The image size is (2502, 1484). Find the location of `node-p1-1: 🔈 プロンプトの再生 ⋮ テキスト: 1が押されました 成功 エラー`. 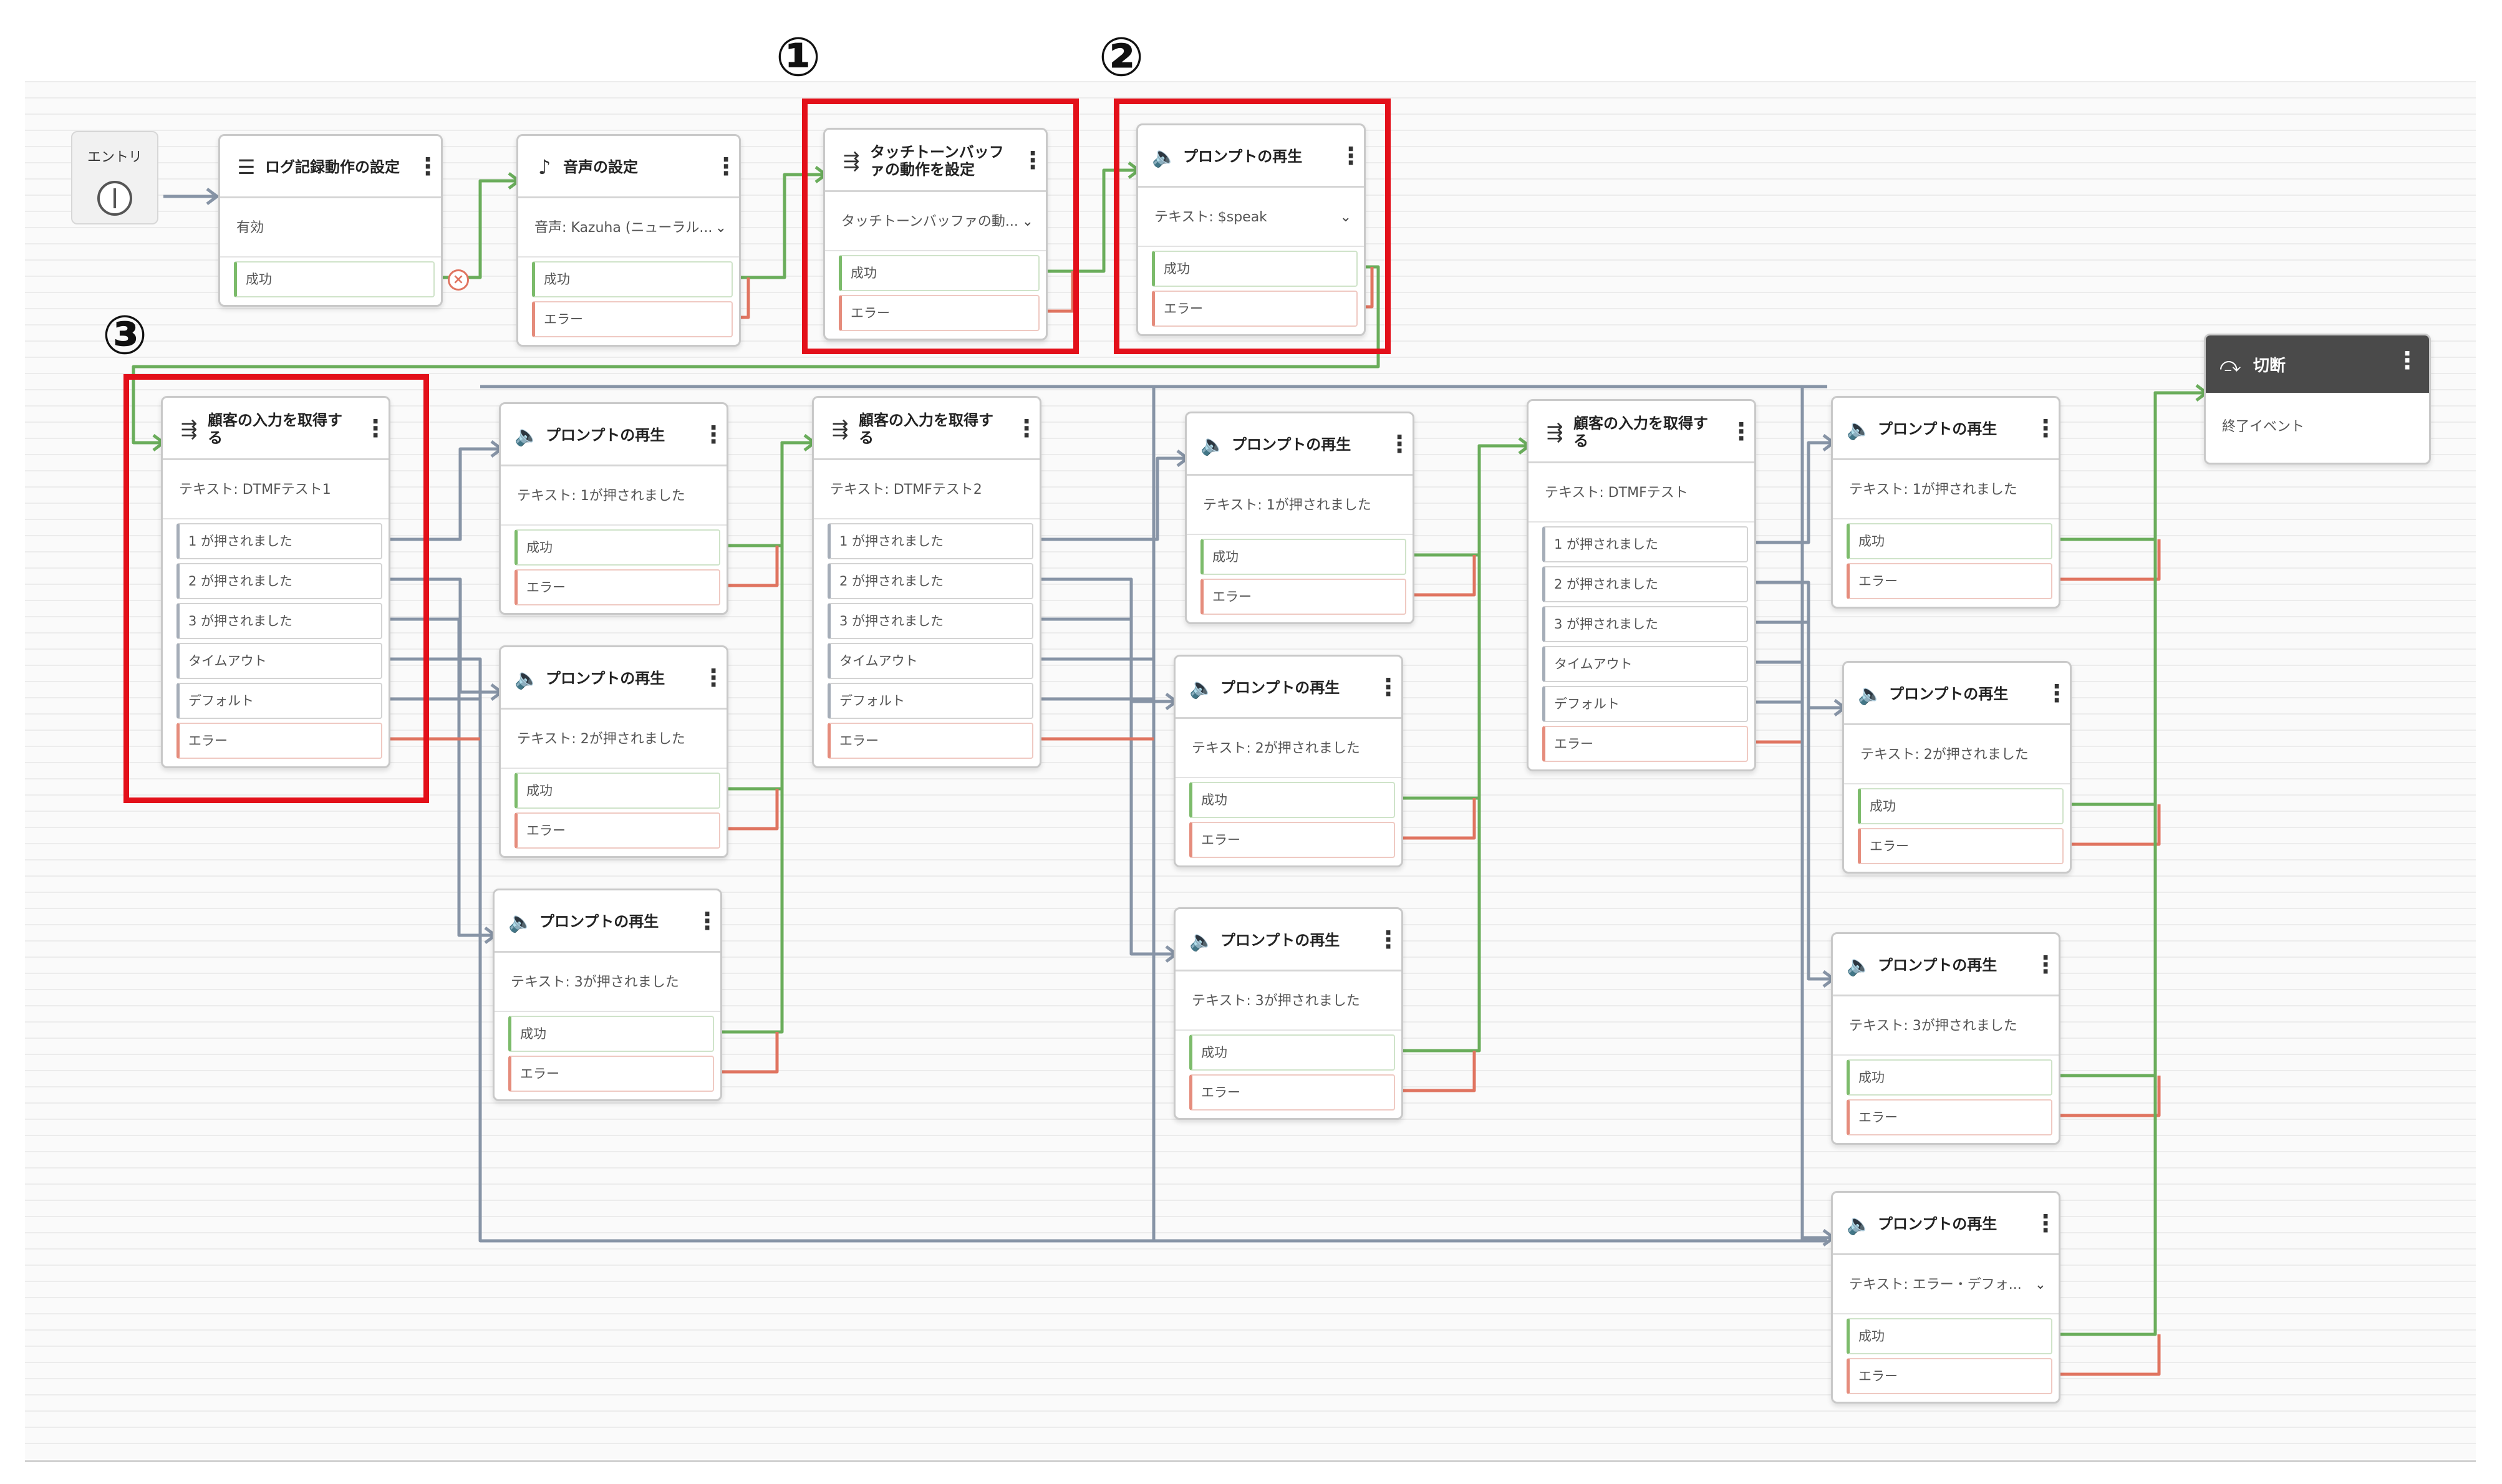

node-p1-1: 🔈 プロンプトの再生 ⋮ テキスト: 1が押されました 成功 エラー is located at coordinates (613, 508).